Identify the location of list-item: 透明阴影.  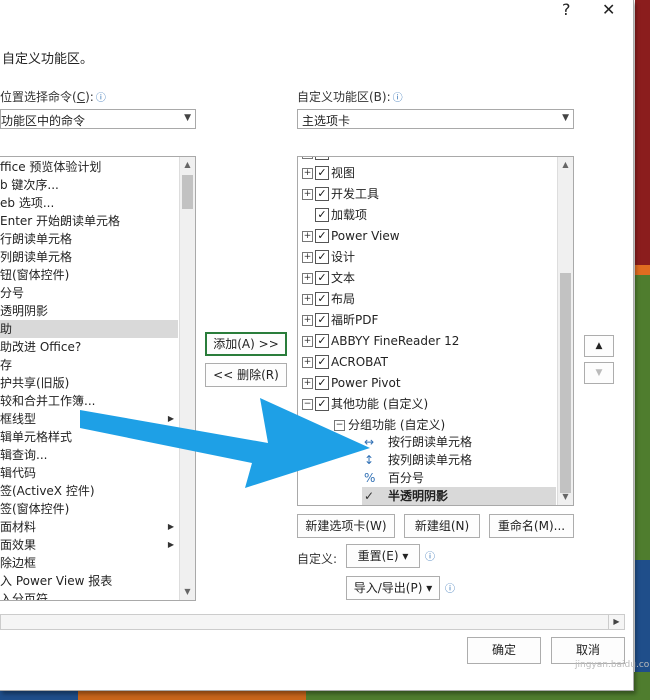
(89, 311).